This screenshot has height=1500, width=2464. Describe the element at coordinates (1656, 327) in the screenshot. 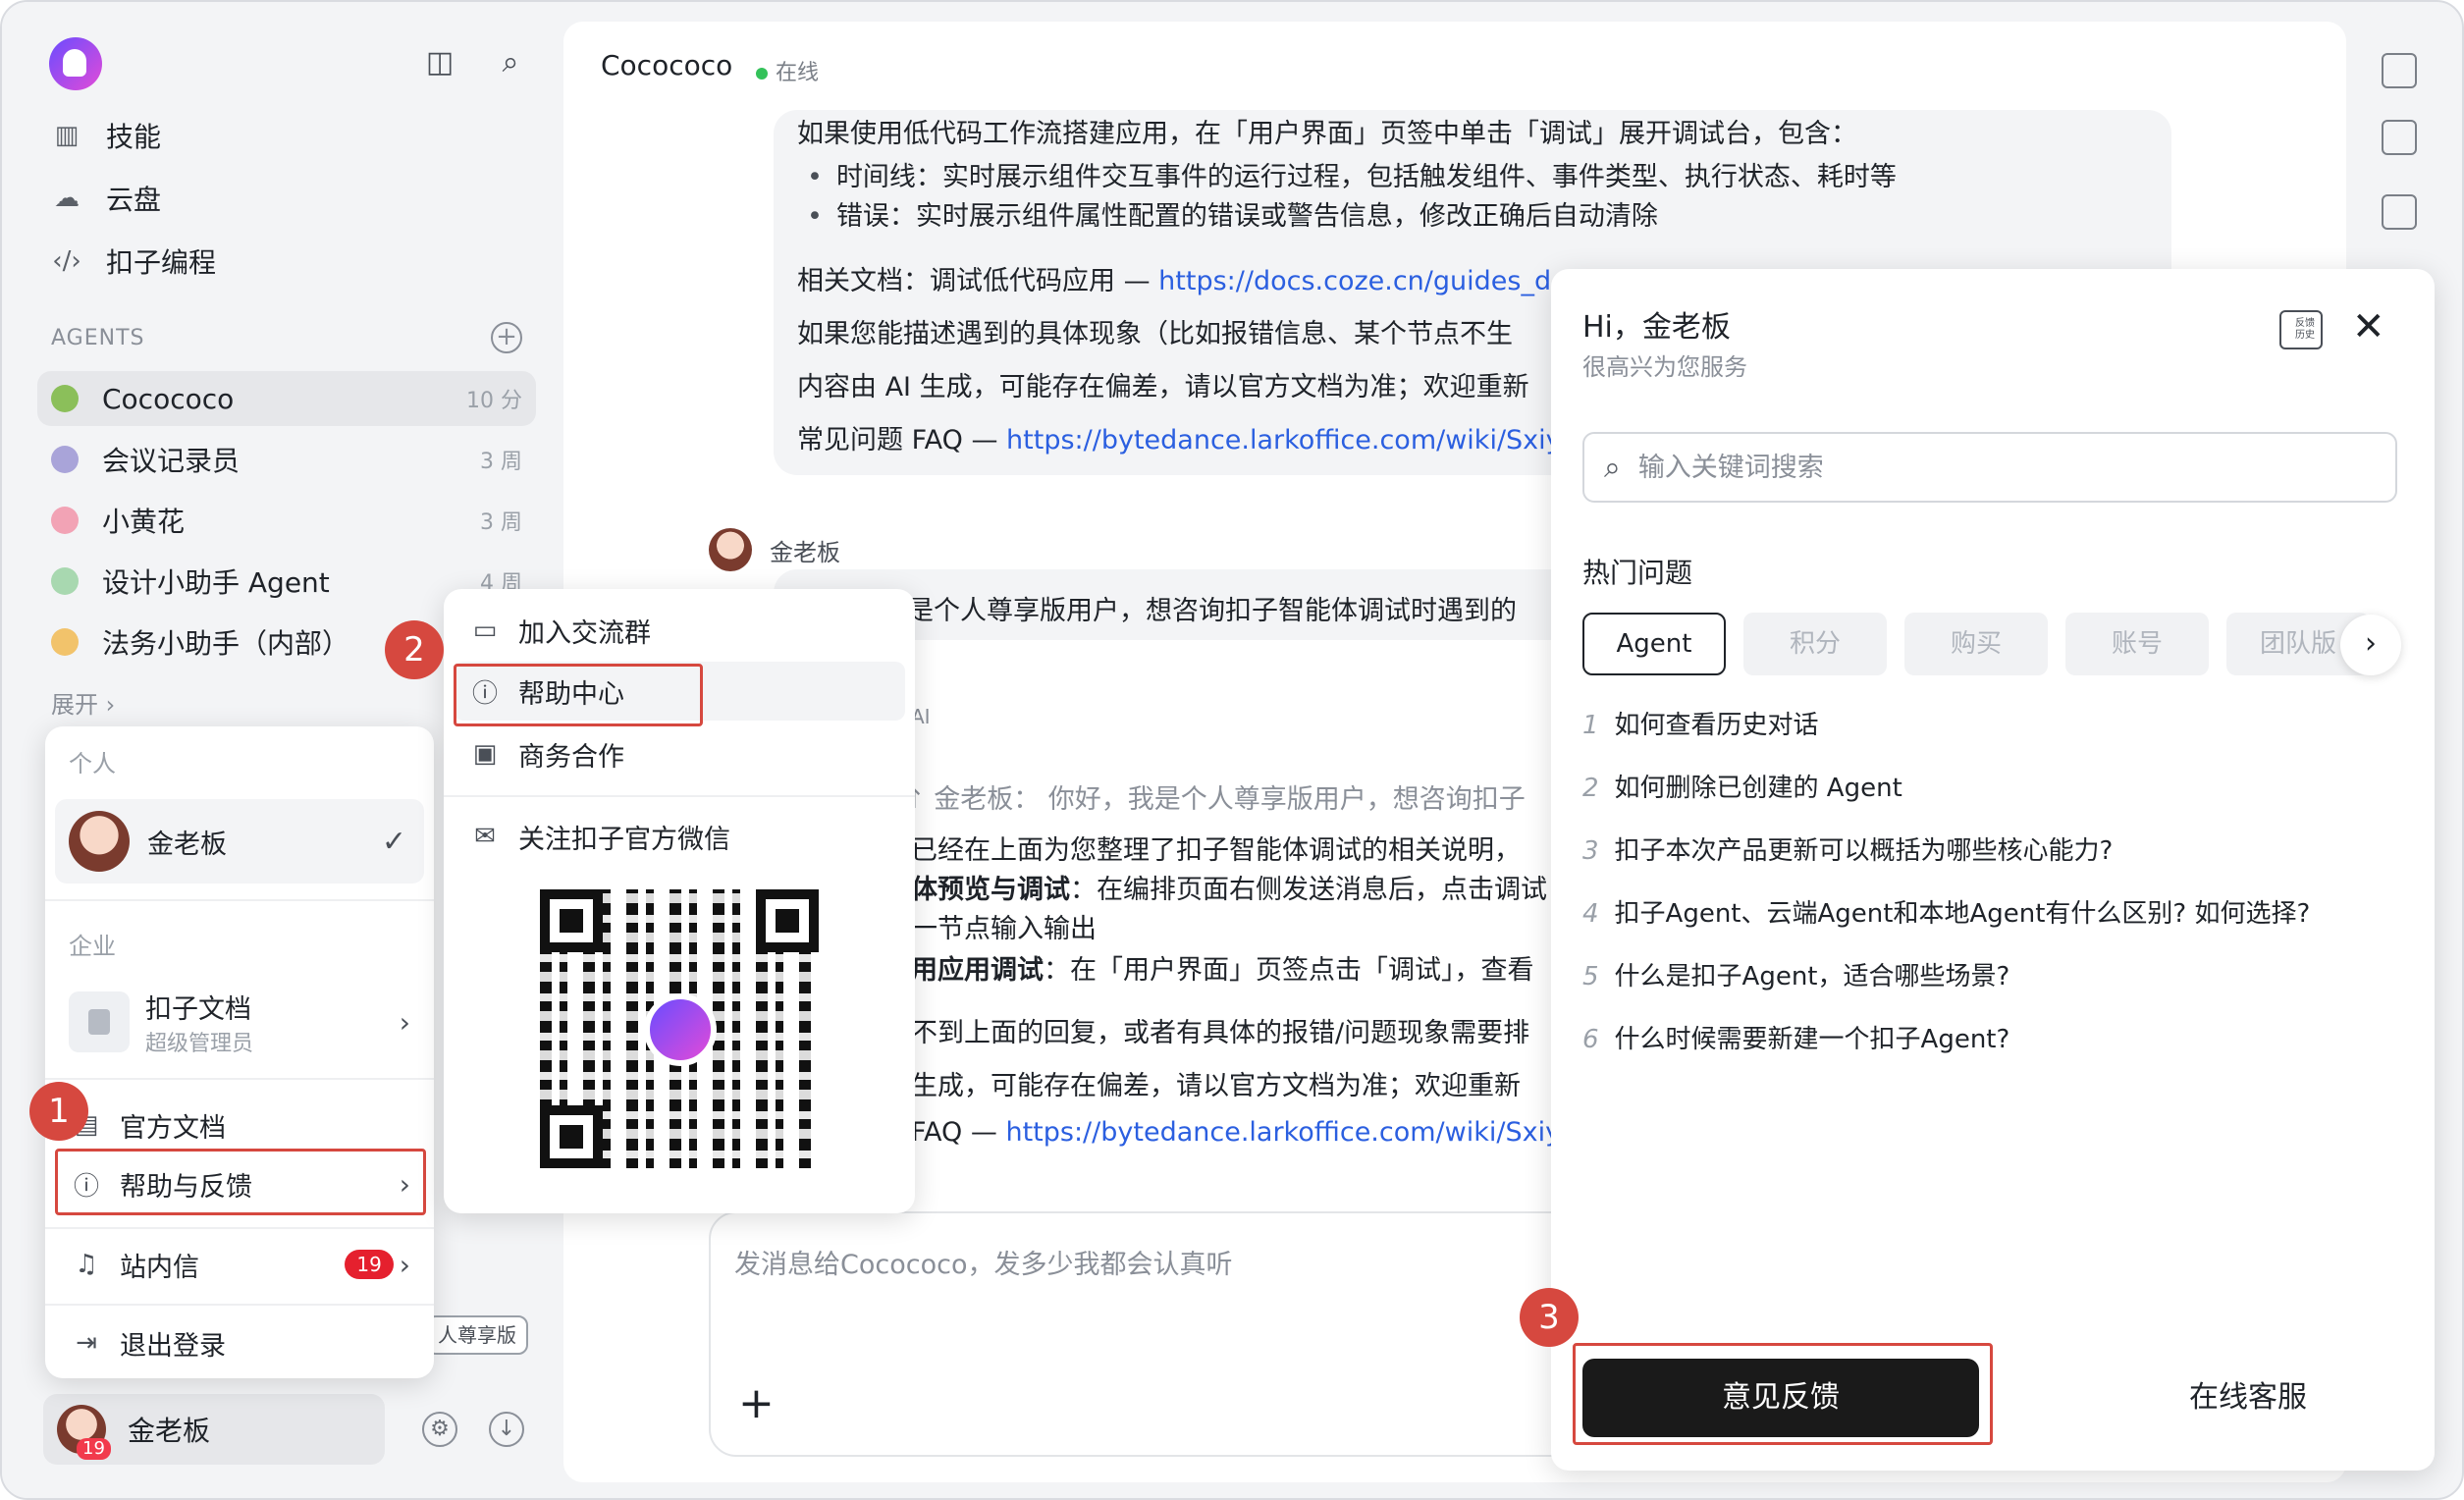

I see `help-greeting: Hi，金老板` at that location.